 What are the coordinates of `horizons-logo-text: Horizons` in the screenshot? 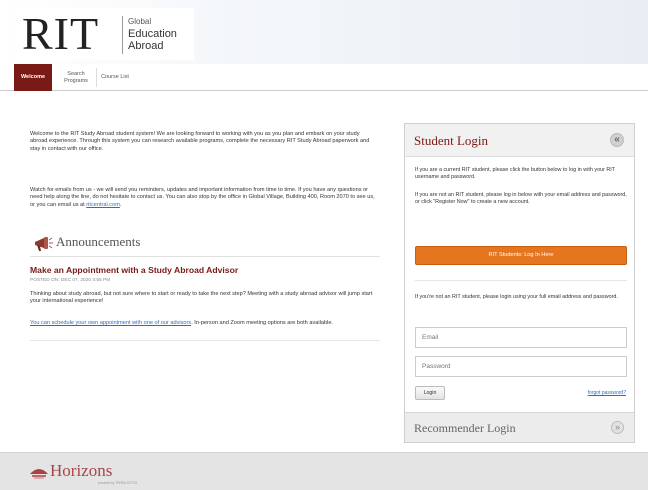 It's located at (81, 470).